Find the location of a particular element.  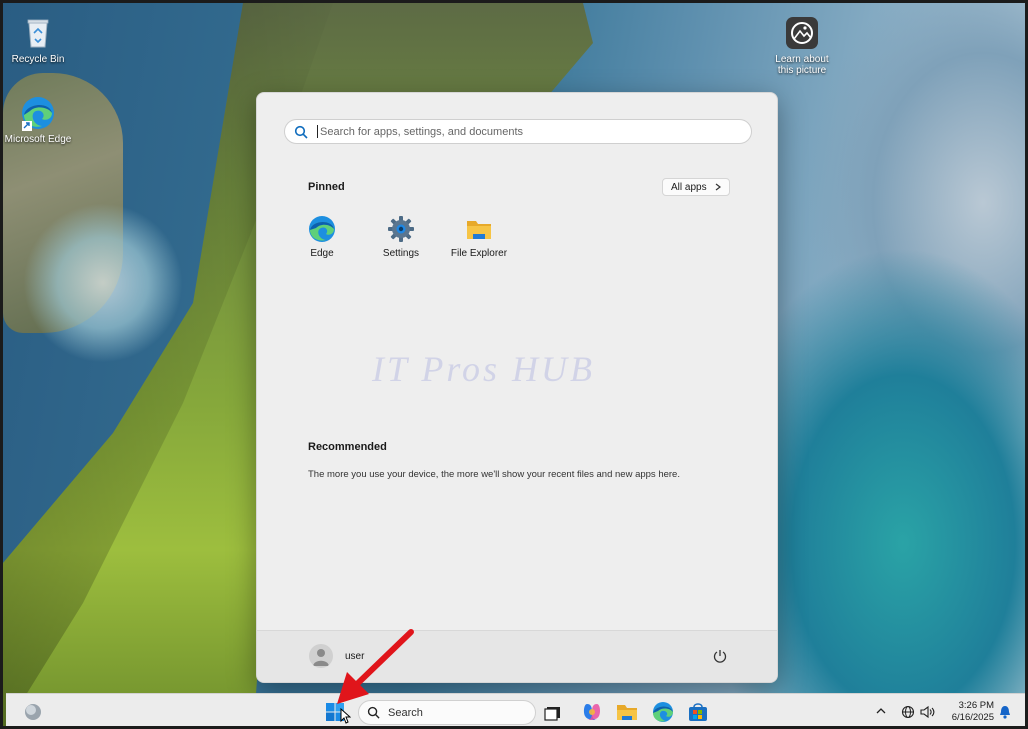

pinned-app-edge: Edge is located at coordinates (322, 237).